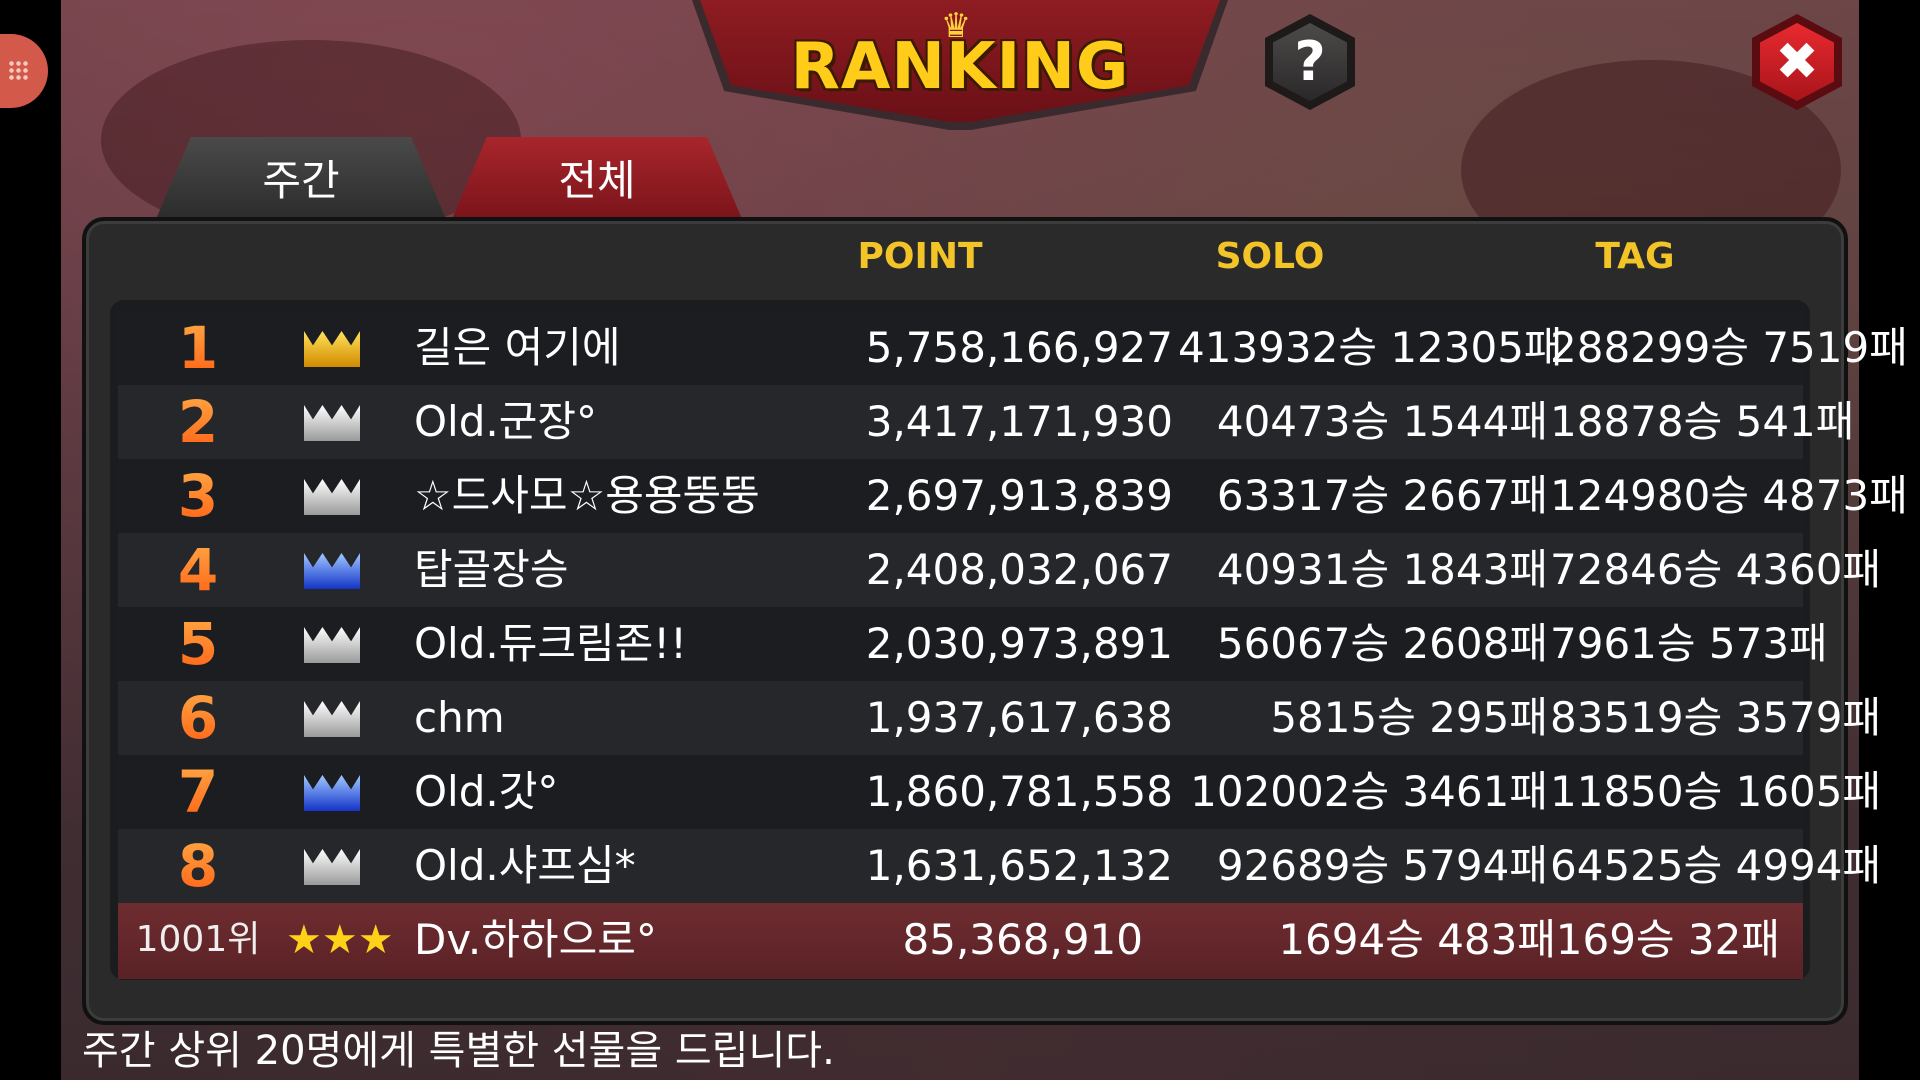 Image resolution: width=1920 pixels, height=1080 pixels. I want to click on player-solo-record: 102002승 3461패, so click(1369, 791).